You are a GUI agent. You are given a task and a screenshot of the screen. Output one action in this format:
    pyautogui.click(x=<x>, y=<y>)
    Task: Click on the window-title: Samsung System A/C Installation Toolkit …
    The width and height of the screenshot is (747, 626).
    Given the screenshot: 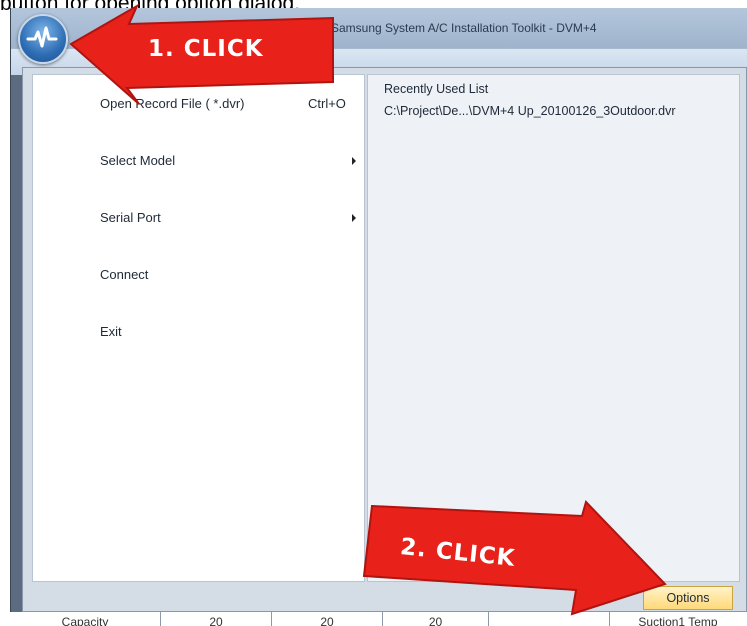 What is the action you would take?
    pyautogui.click(x=464, y=28)
    